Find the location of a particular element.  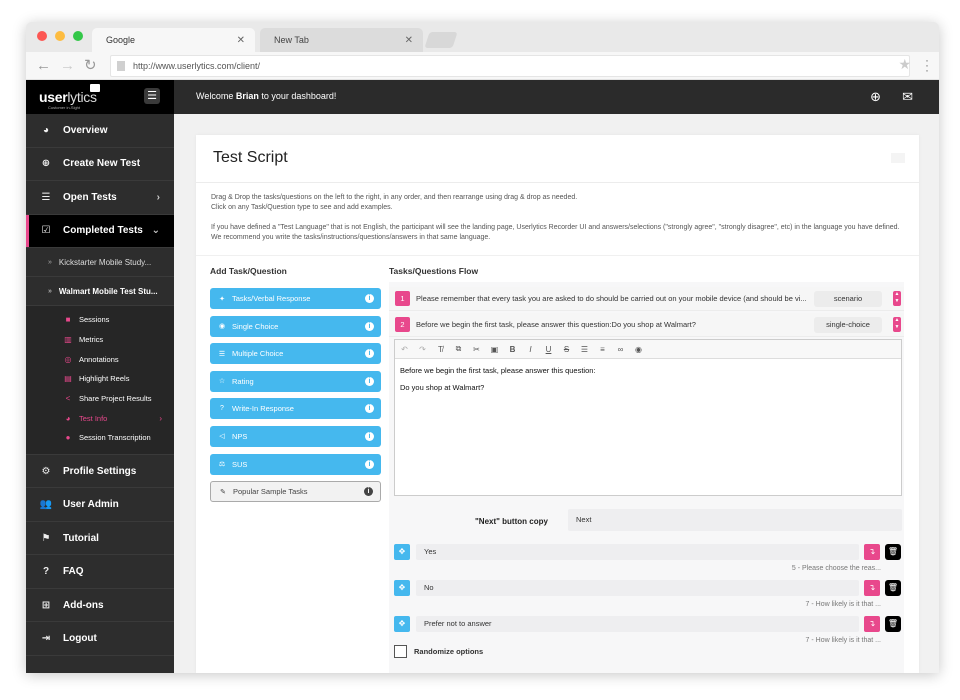

sidebar-item-add-ons: ⊞ Add-ons is located at coordinates (100, 606).